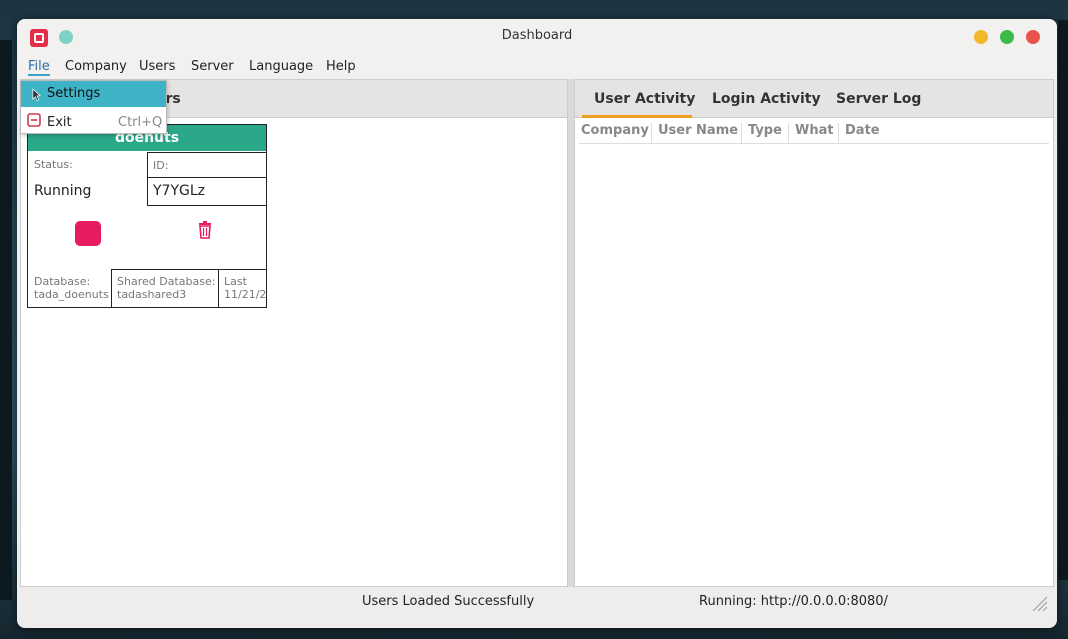 This screenshot has width=1068, height=639. I want to click on tab-server-log: Server Log, so click(878, 99).